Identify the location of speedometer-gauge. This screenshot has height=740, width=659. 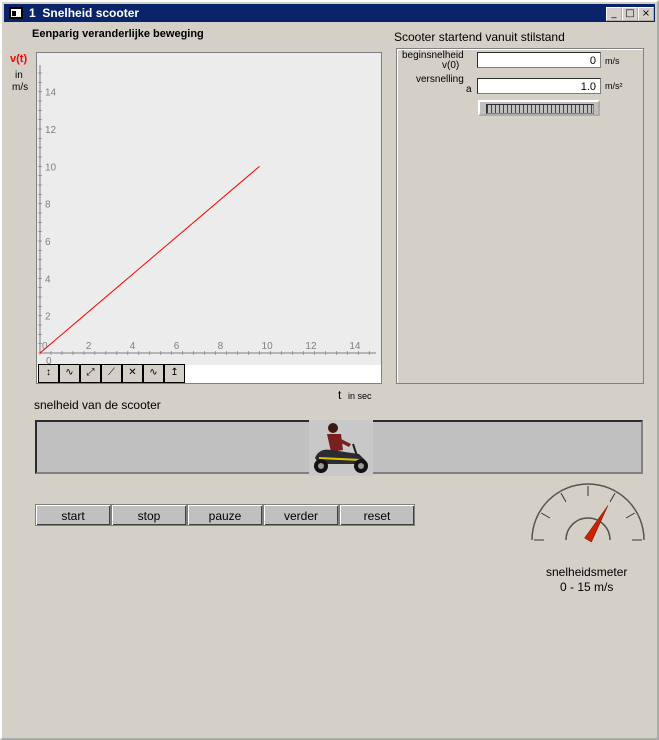
(588, 513).